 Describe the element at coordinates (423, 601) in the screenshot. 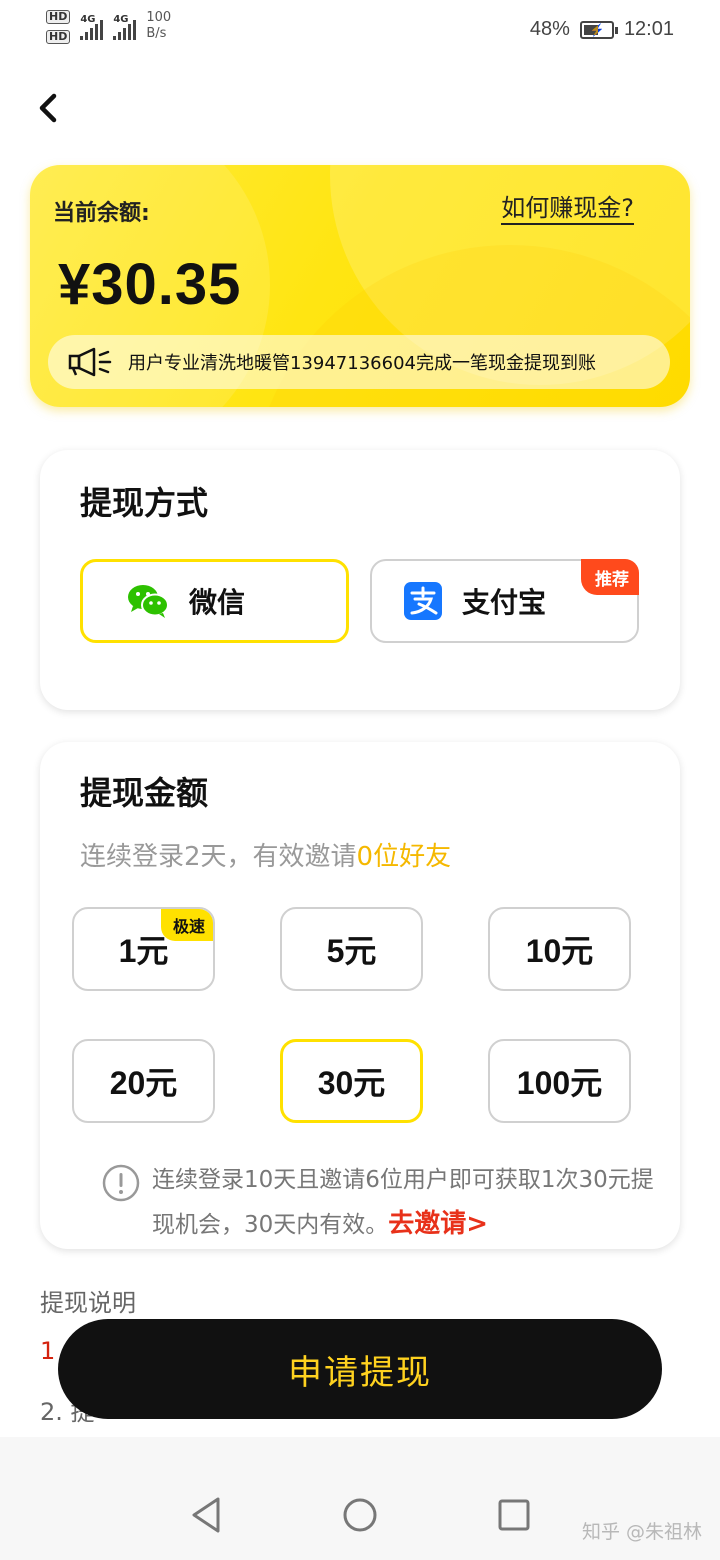

I see `alipay-icon` at that location.